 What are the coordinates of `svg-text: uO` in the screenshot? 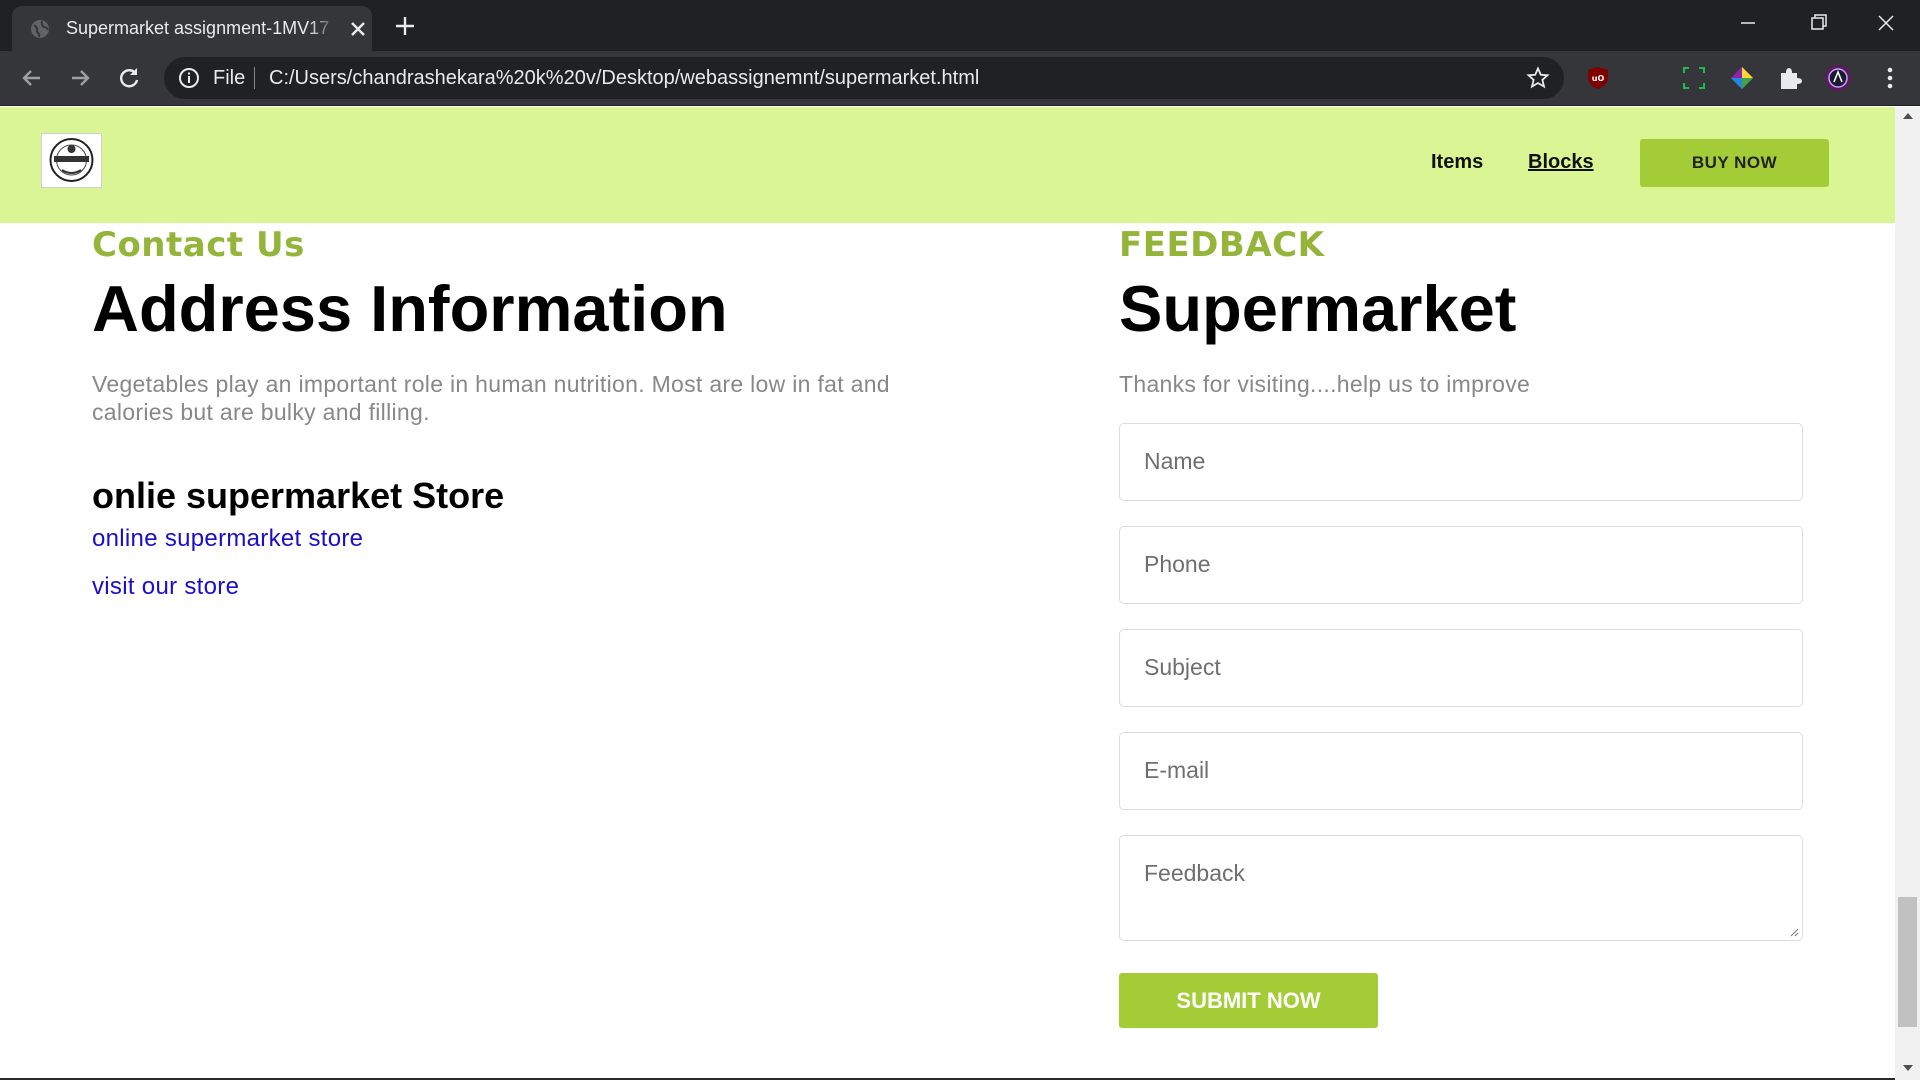 It's located at (1598, 78).